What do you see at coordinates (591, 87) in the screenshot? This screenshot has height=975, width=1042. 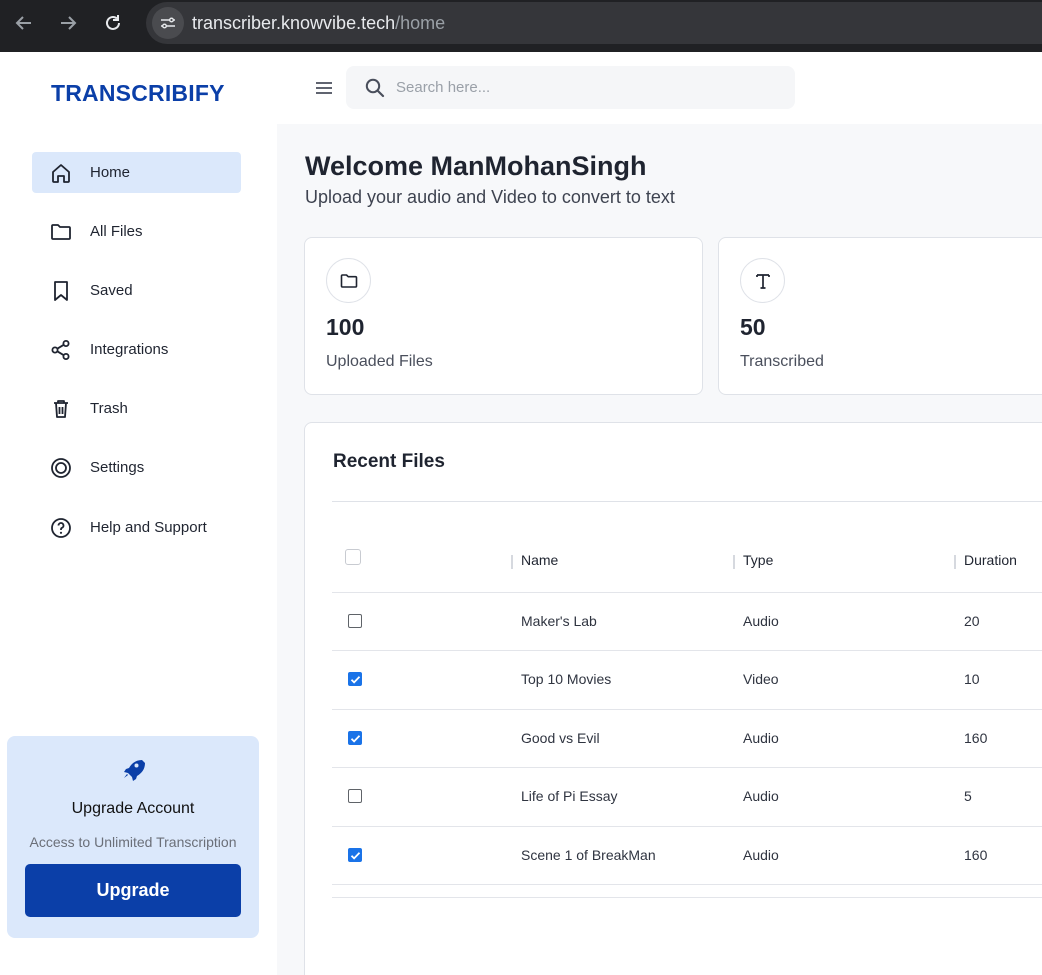 I see `search-input` at bounding box center [591, 87].